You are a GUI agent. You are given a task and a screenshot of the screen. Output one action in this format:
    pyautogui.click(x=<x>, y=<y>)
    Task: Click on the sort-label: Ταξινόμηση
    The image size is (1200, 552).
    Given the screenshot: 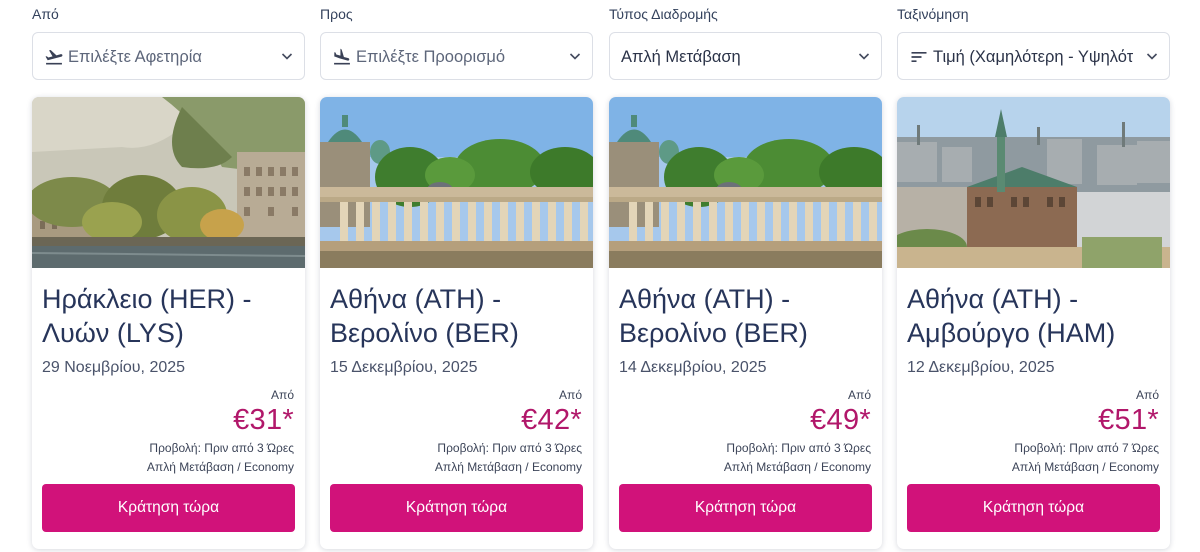 What is the action you would take?
    pyautogui.click(x=933, y=14)
    